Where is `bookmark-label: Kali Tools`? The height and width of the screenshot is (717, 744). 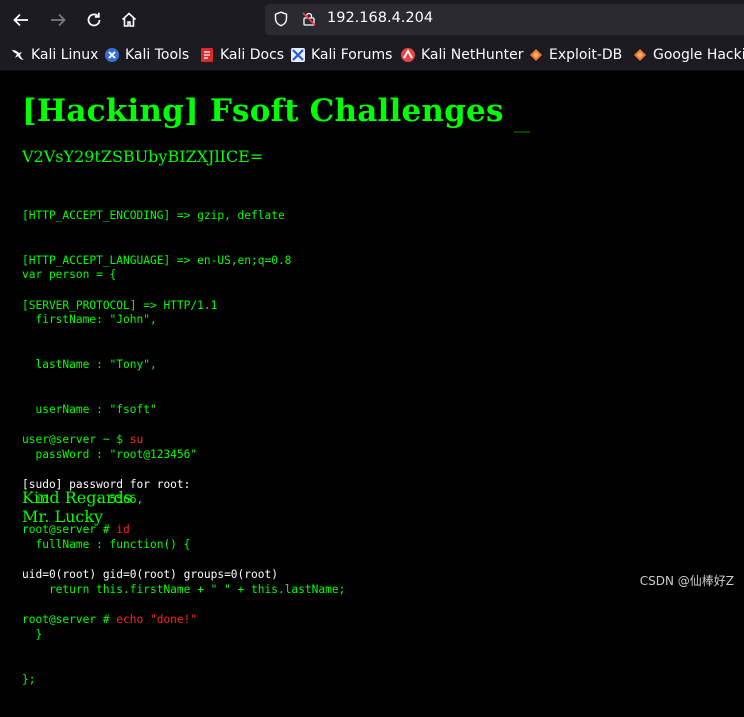 bookmark-label: Kali Tools is located at coordinates (157, 55).